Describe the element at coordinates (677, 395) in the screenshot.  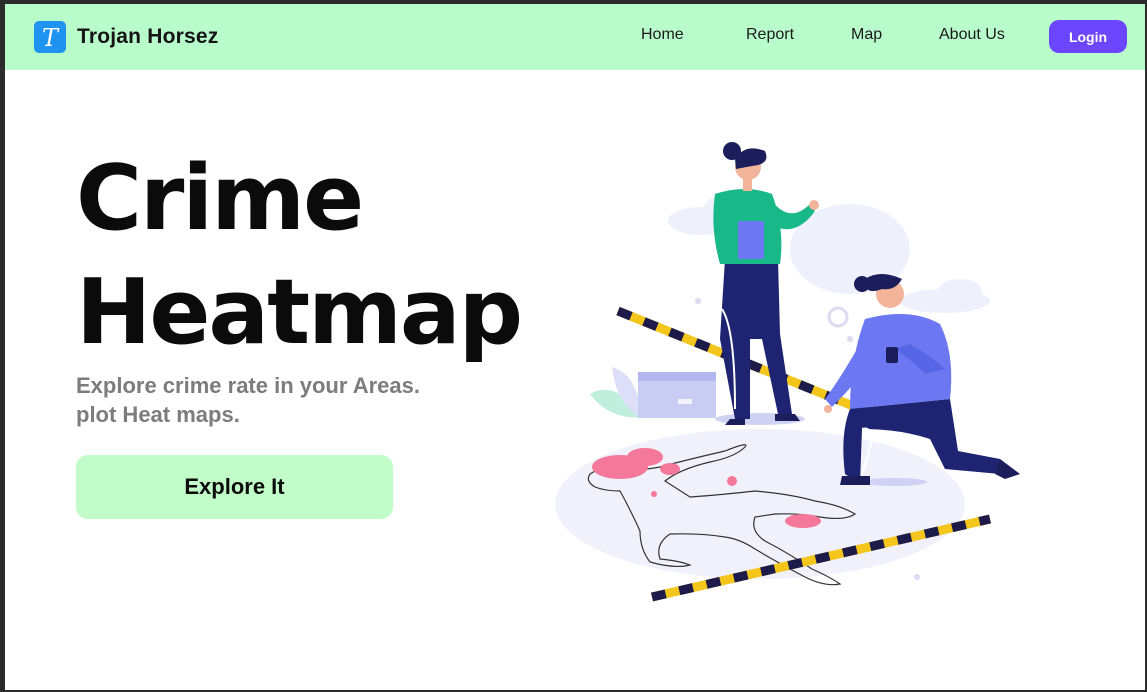
I see `evidence-box` at that location.